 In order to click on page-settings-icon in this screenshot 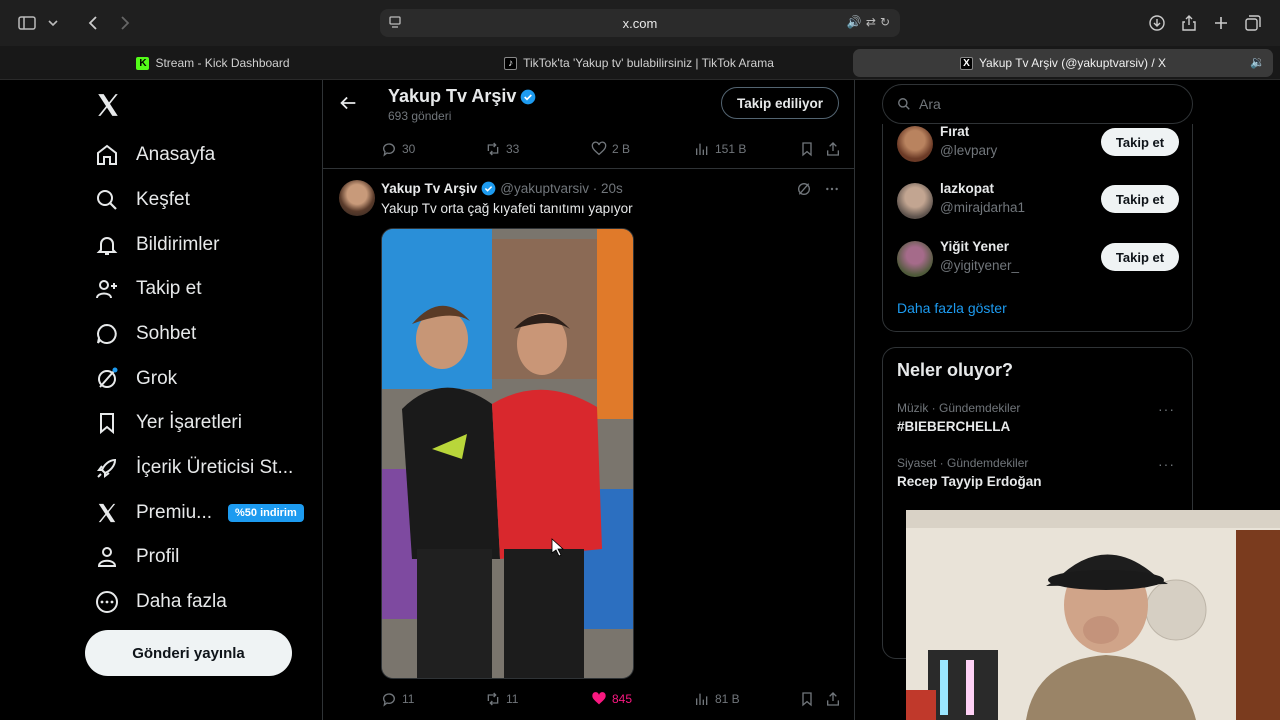, I will do `click(395, 22)`.